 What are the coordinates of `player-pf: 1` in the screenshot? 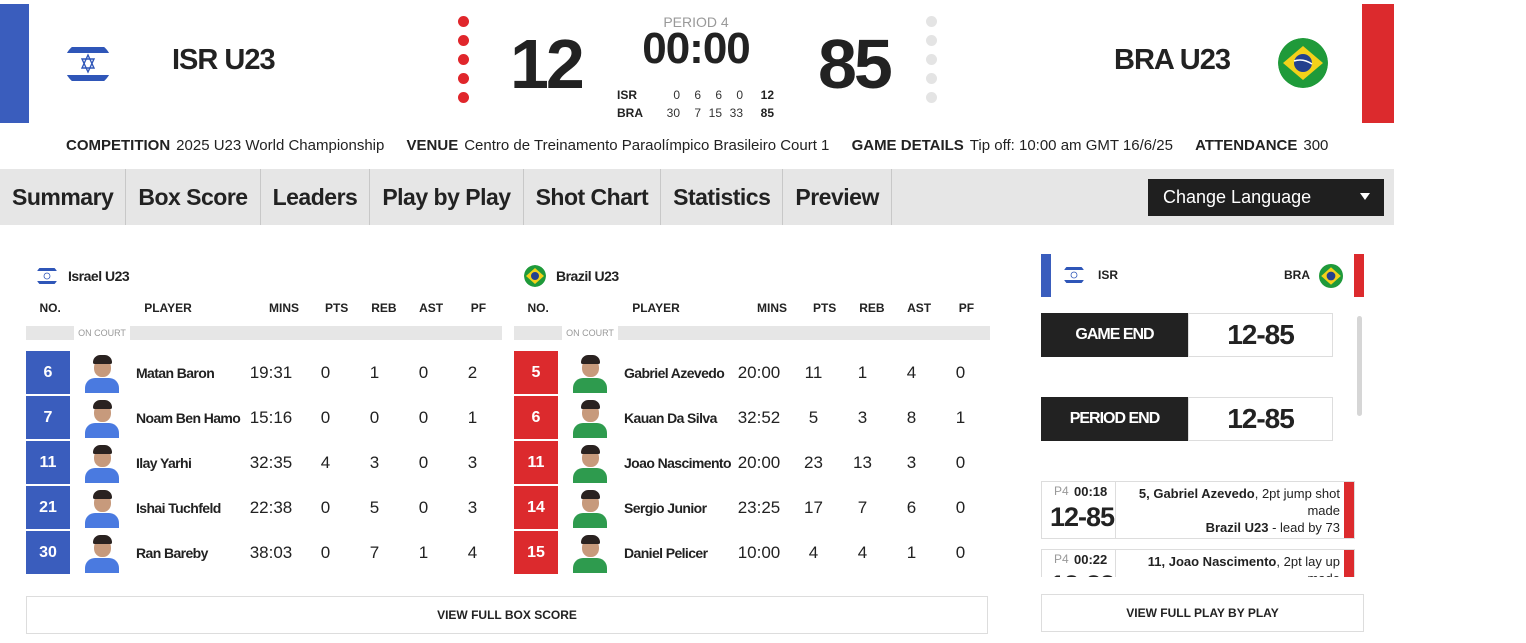 It's located at (472, 417).